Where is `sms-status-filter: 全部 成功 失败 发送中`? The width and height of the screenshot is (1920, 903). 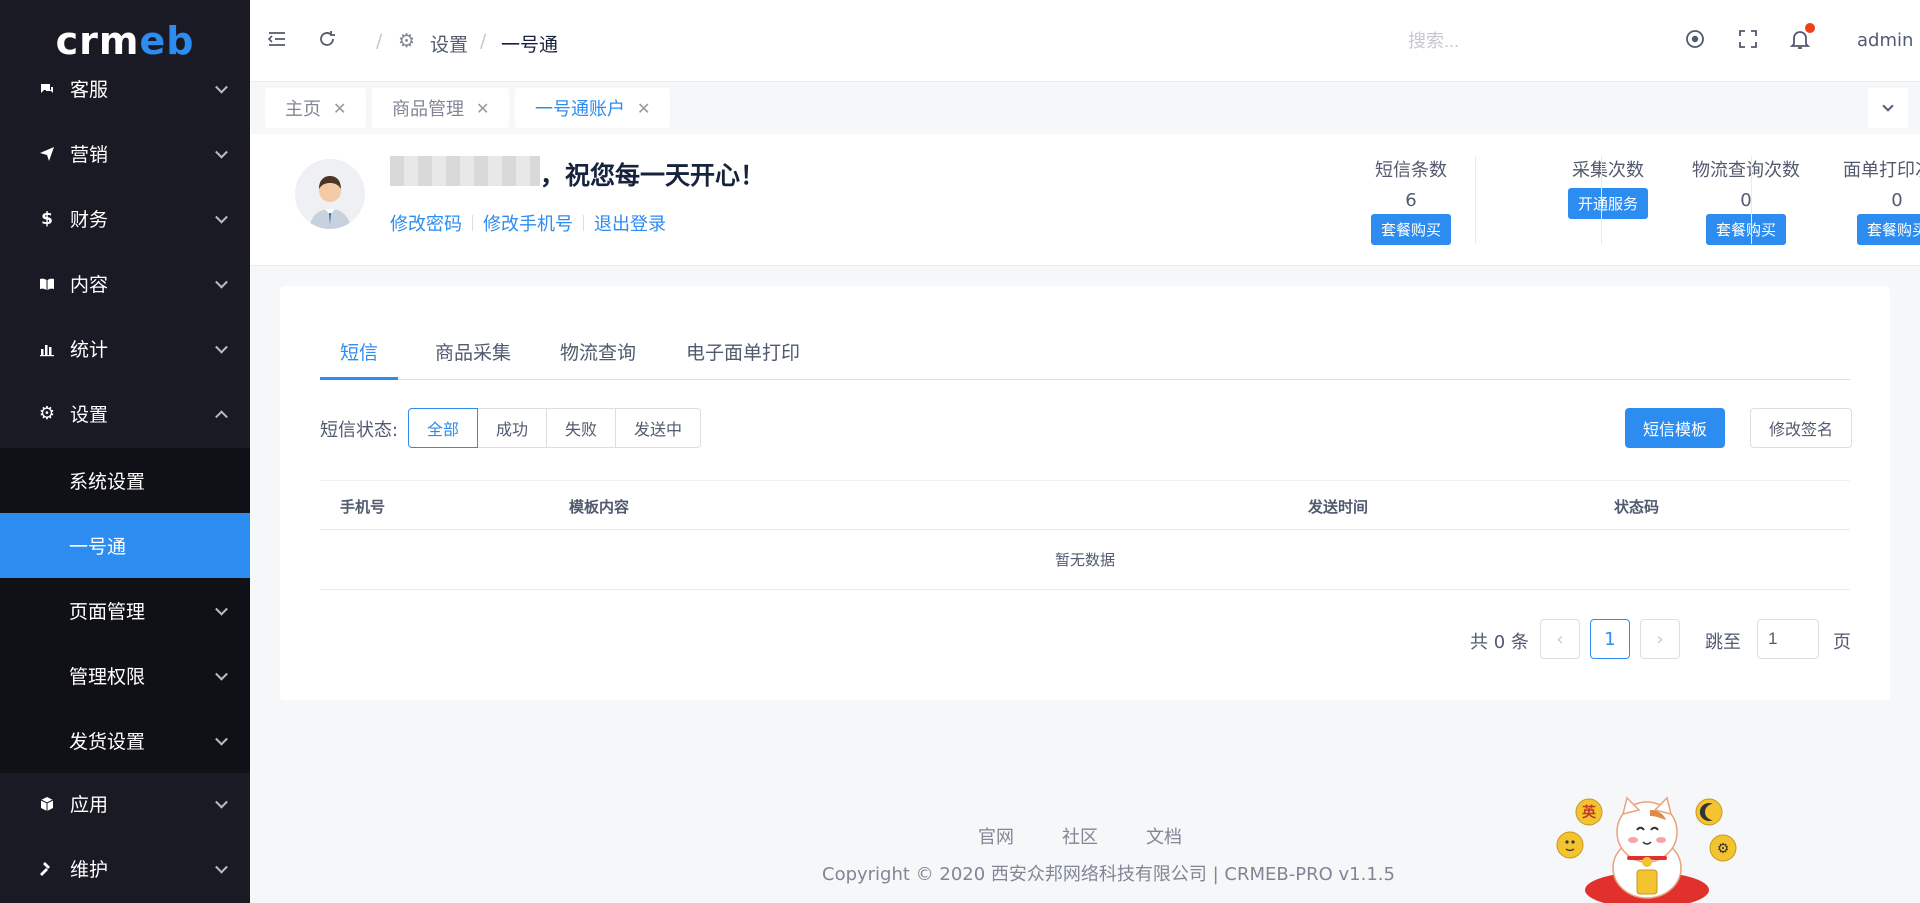 sms-status-filter: 全部 成功 失败 发送中 is located at coordinates (555, 428).